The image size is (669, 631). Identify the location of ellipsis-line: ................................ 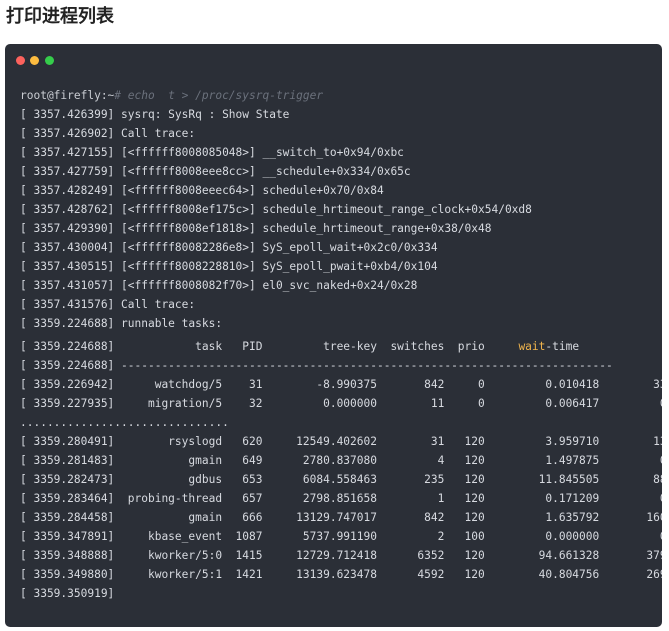
(124, 422).